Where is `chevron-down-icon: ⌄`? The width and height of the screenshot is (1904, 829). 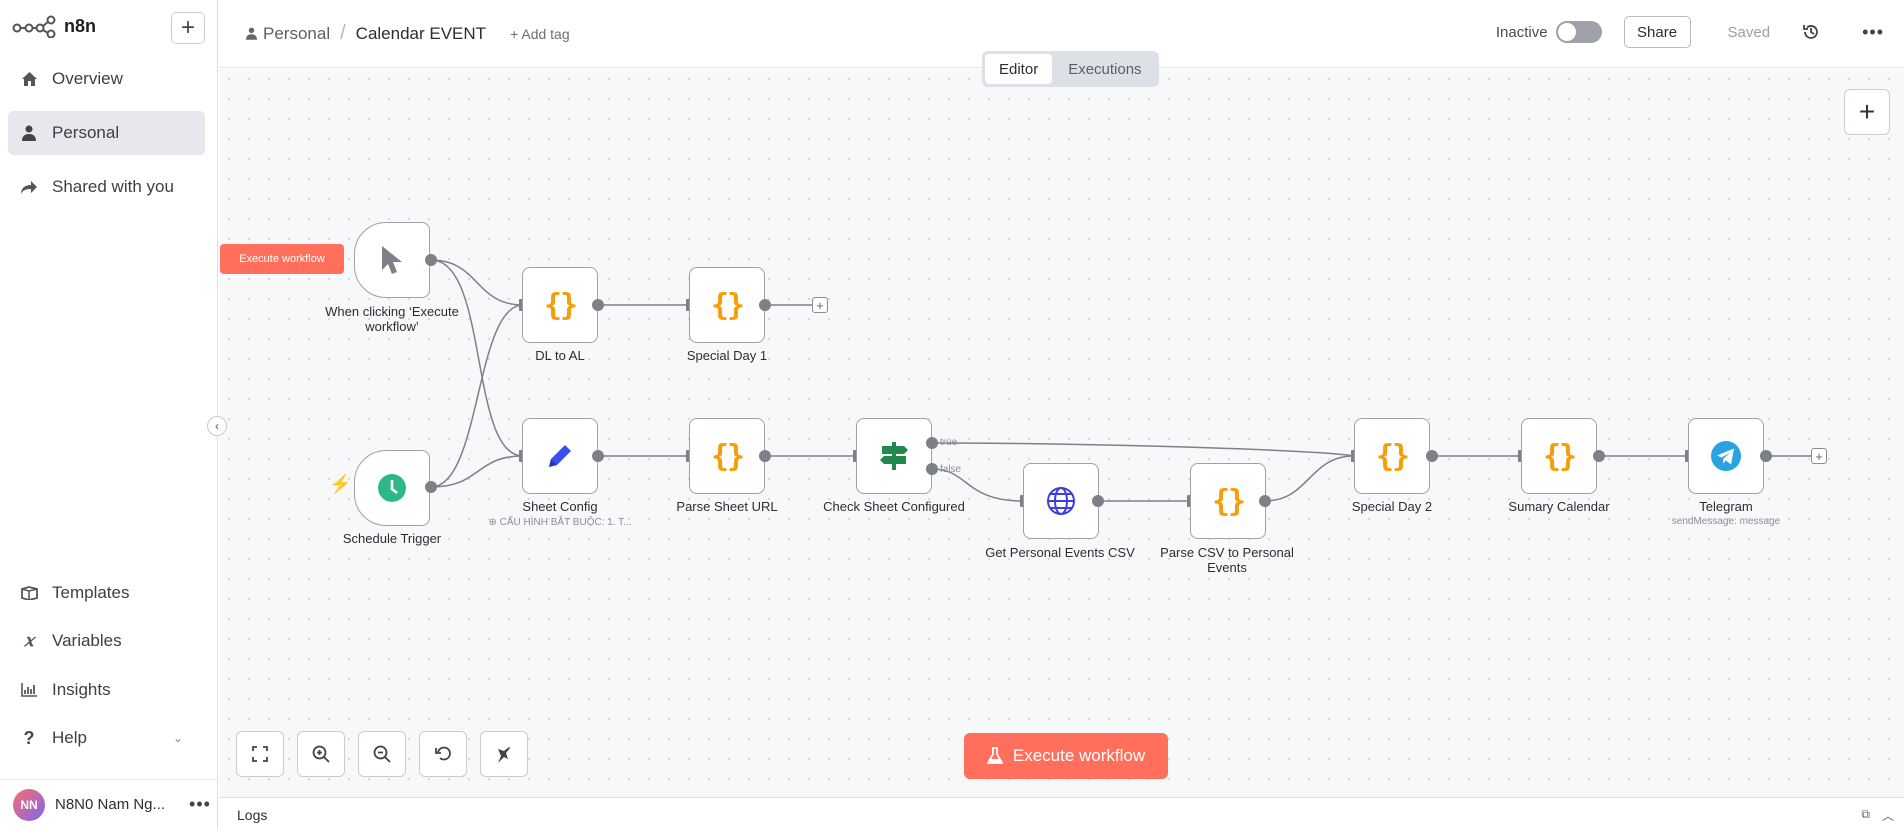
chevron-down-icon: ⌄ is located at coordinates (178, 738).